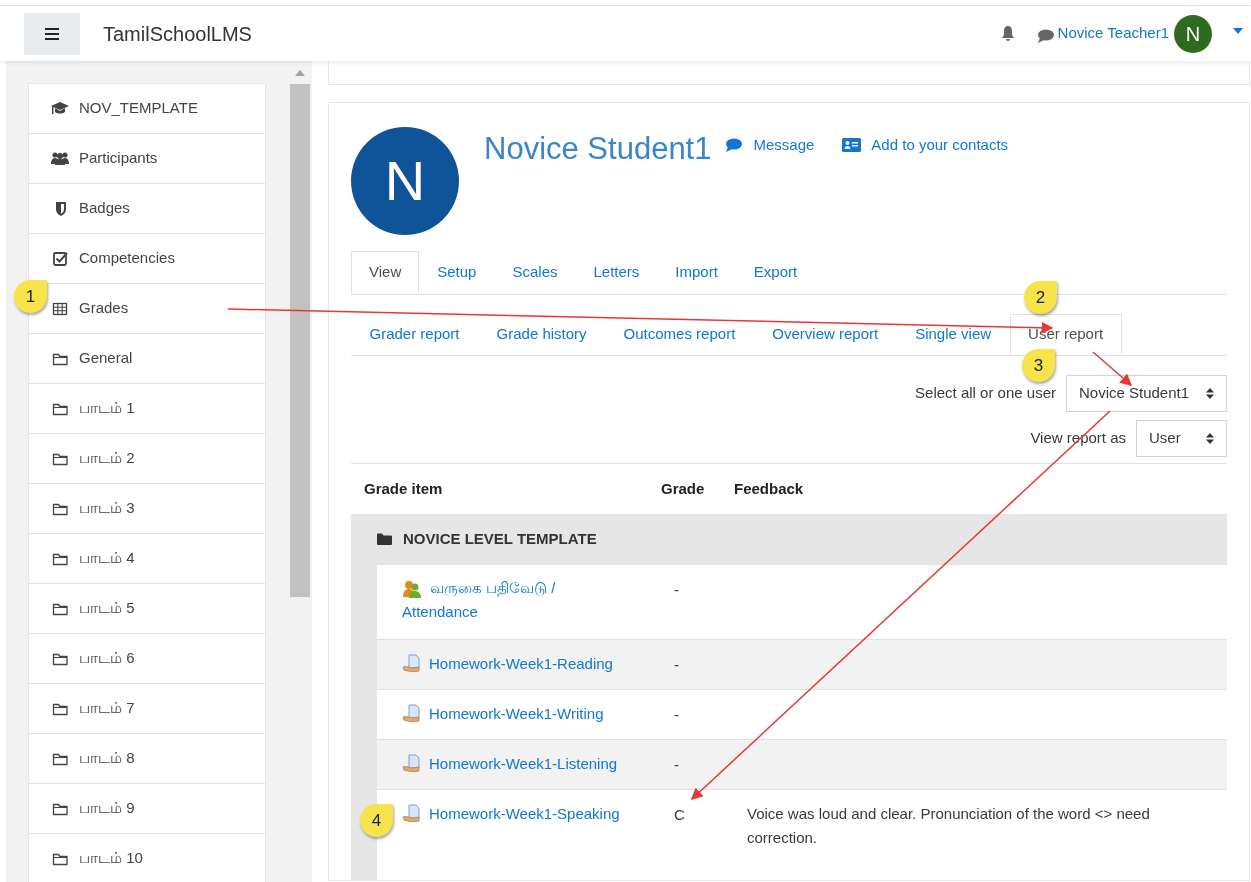  What do you see at coordinates (385, 272) in the screenshot?
I see `tab: View` at bounding box center [385, 272].